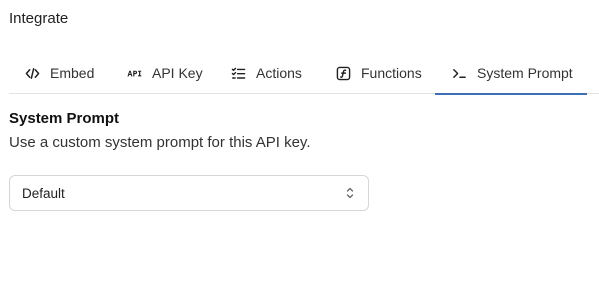 The height and width of the screenshot is (285, 599). What do you see at coordinates (134, 73) in the screenshot?
I see `api-icon` at bounding box center [134, 73].